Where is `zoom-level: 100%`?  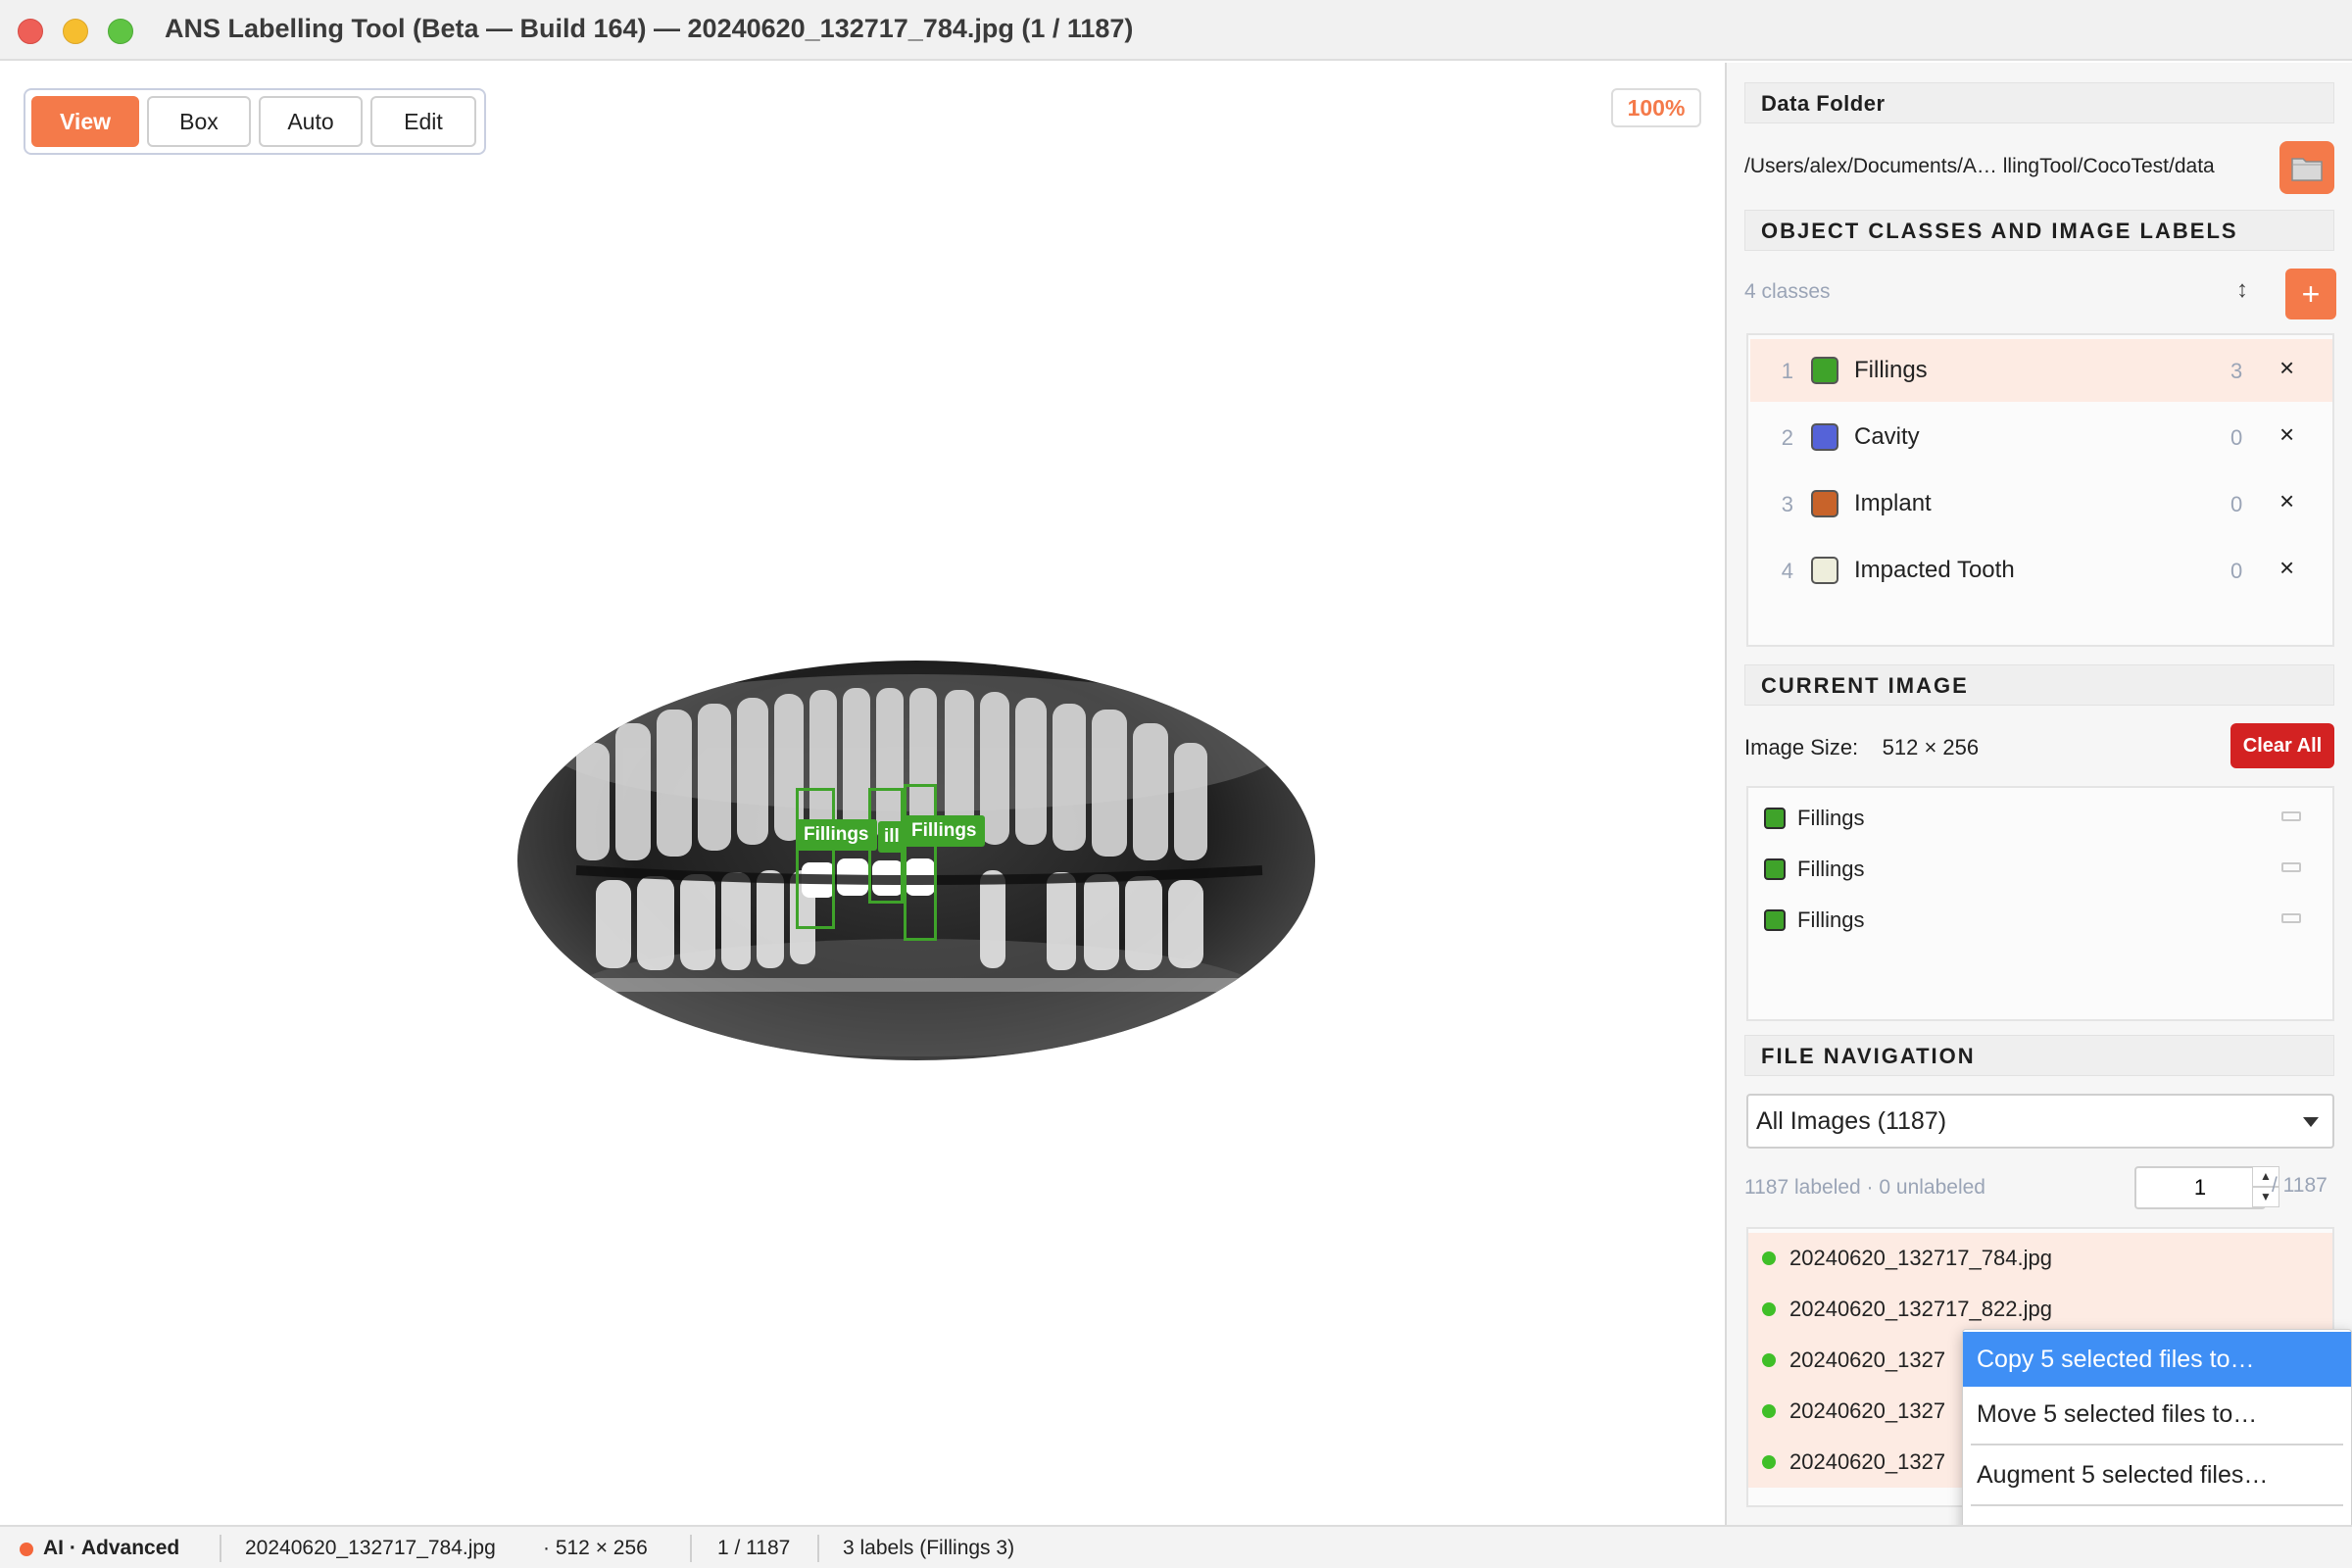
zoom-level: 100% is located at coordinates (1656, 107).